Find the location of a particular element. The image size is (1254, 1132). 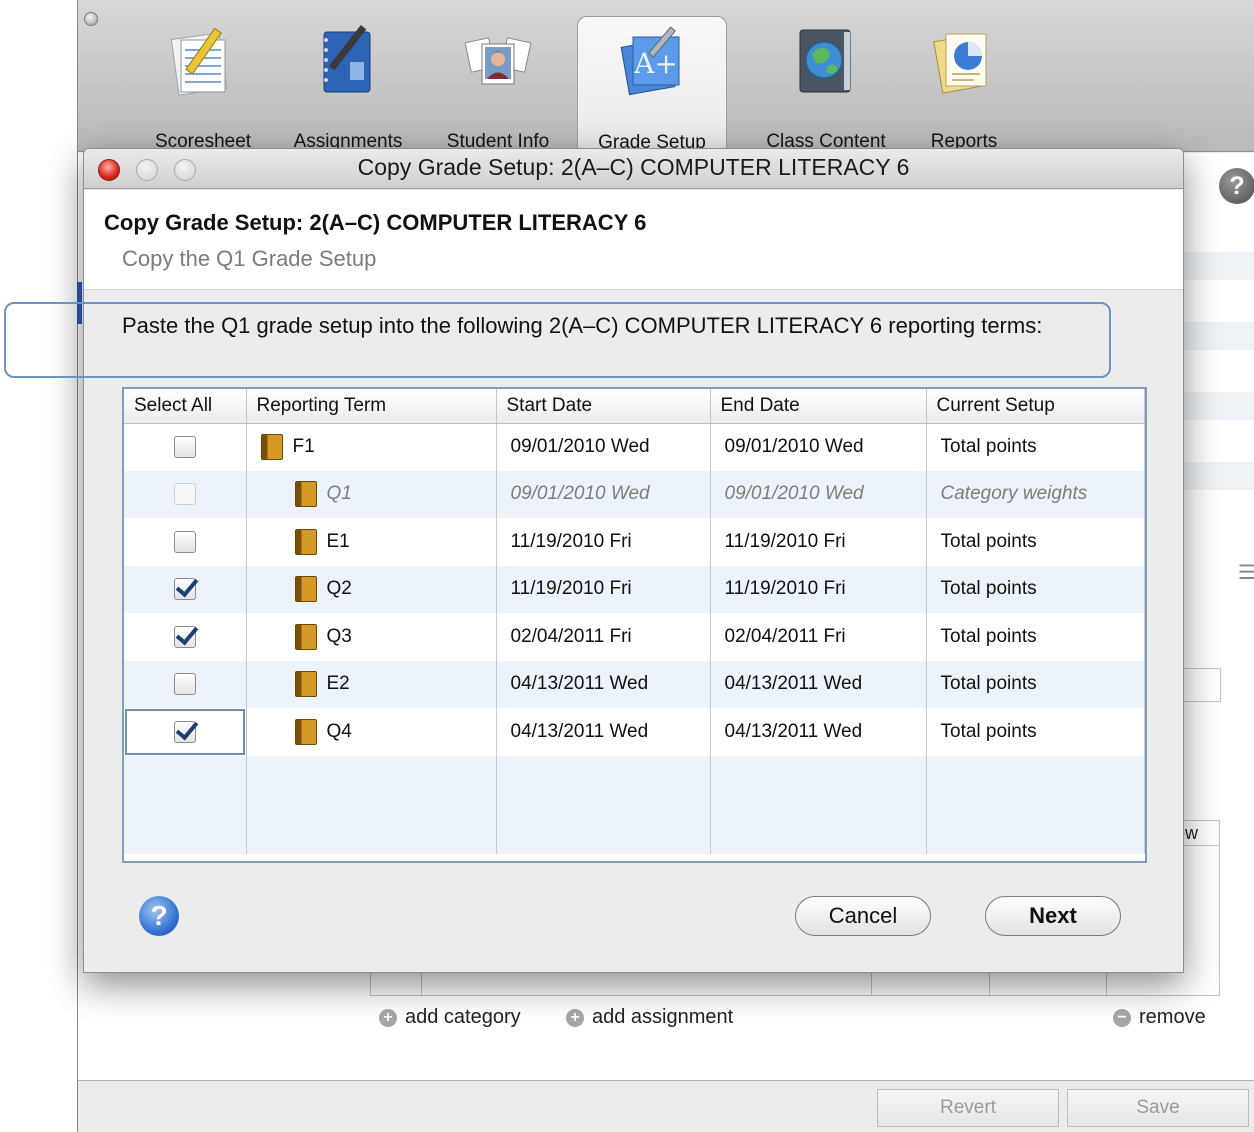

checkbox-q3 is located at coordinates (184, 636).